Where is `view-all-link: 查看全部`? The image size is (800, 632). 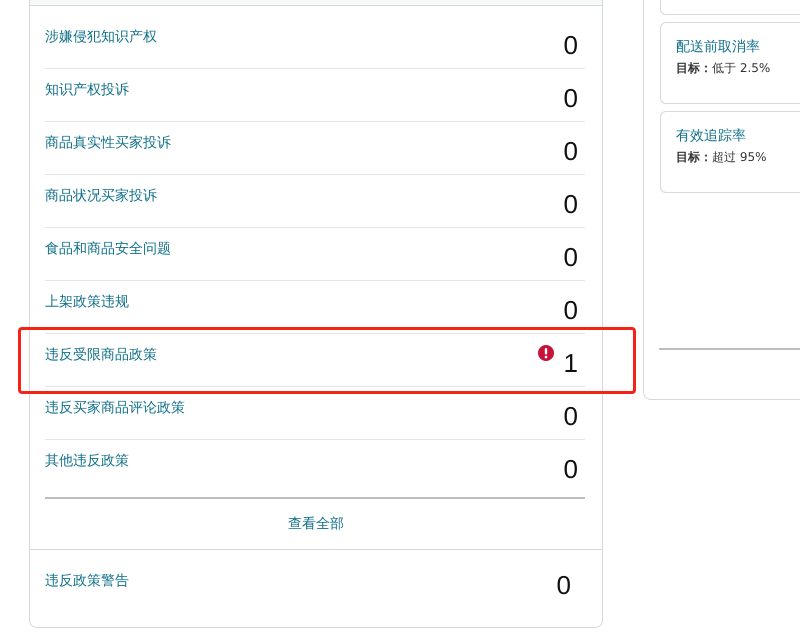 view-all-link: 查看全部 is located at coordinates (316, 524).